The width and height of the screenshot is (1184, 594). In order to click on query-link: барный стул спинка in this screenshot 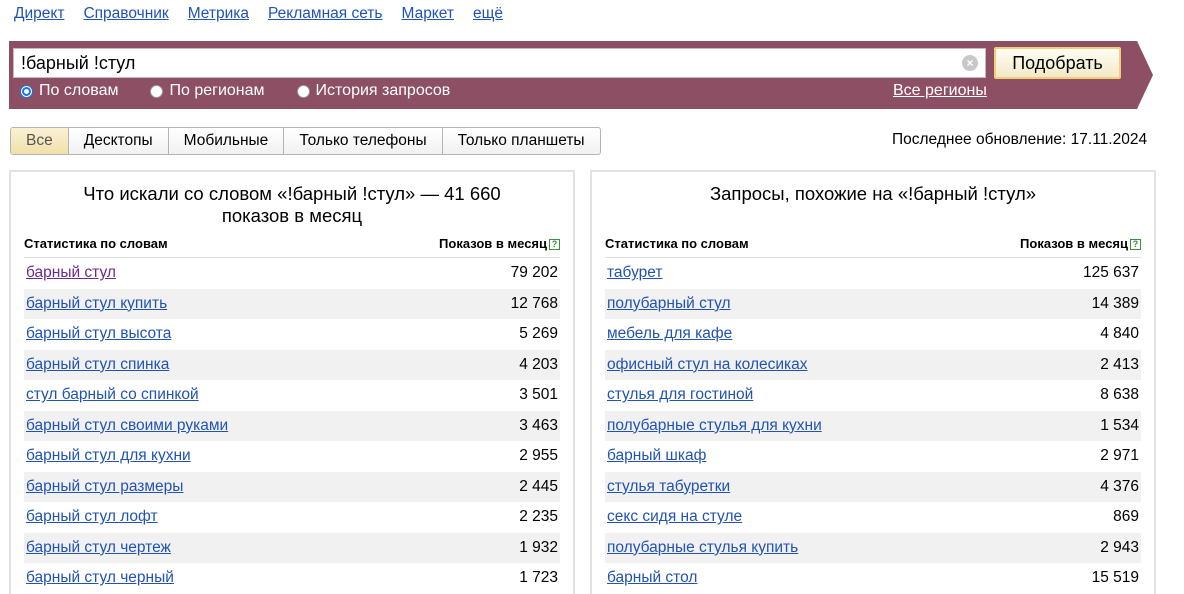, I will do `click(97, 365)`.